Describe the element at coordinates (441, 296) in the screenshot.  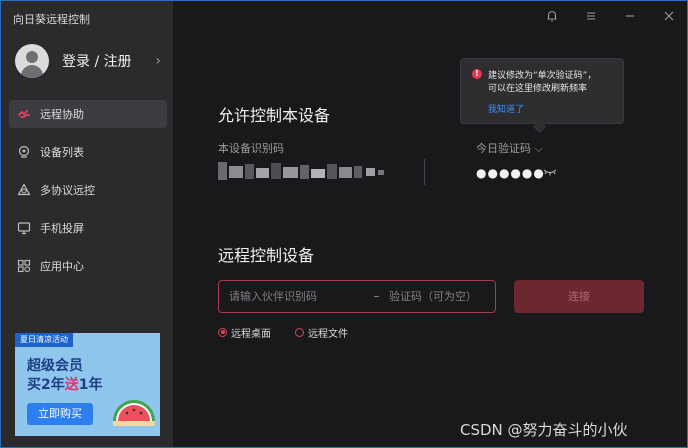
I see `verify-code-input` at that location.